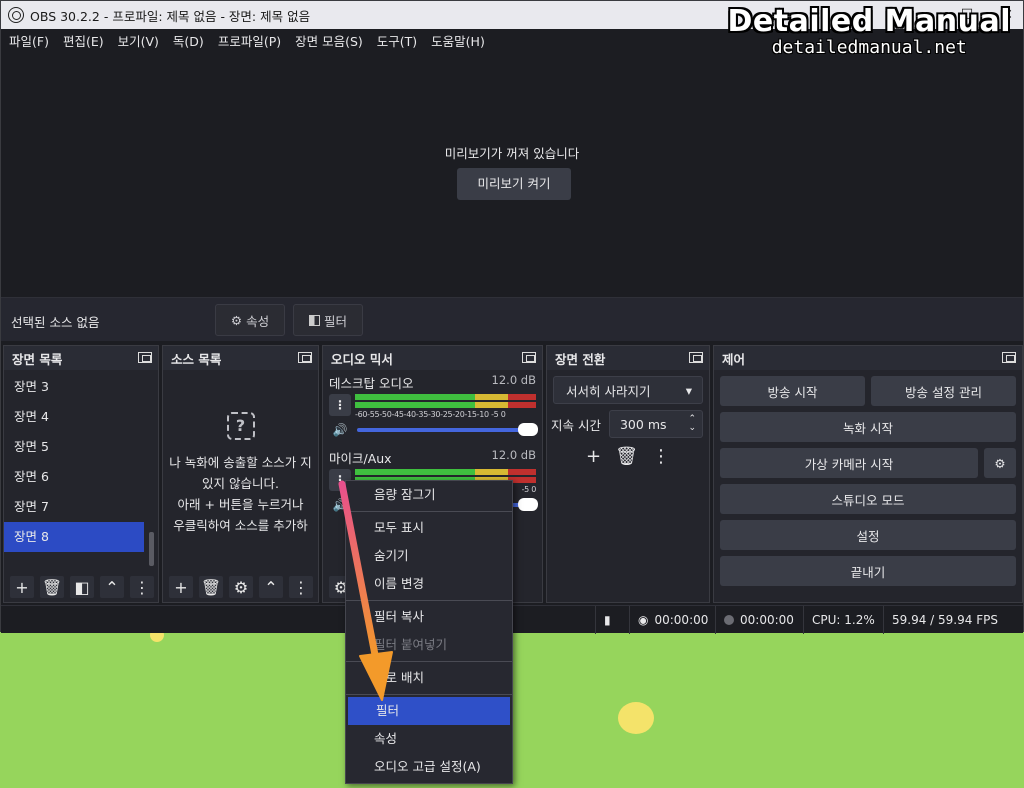 The image size is (1024, 788). I want to click on menu-docks: 독(D), so click(188, 40).